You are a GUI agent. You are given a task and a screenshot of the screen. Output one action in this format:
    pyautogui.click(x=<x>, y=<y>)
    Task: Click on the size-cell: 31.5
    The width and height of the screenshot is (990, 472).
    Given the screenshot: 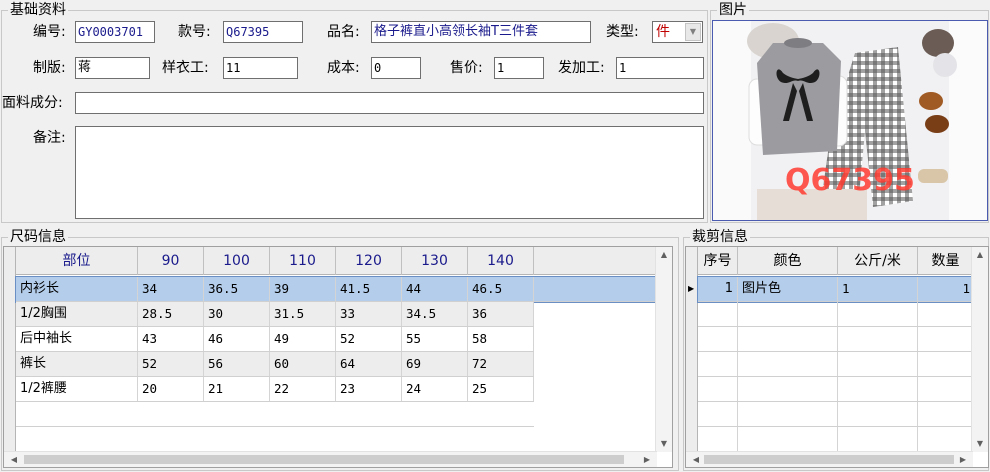 What is the action you would take?
    pyautogui.click(x=303, y=314)
    